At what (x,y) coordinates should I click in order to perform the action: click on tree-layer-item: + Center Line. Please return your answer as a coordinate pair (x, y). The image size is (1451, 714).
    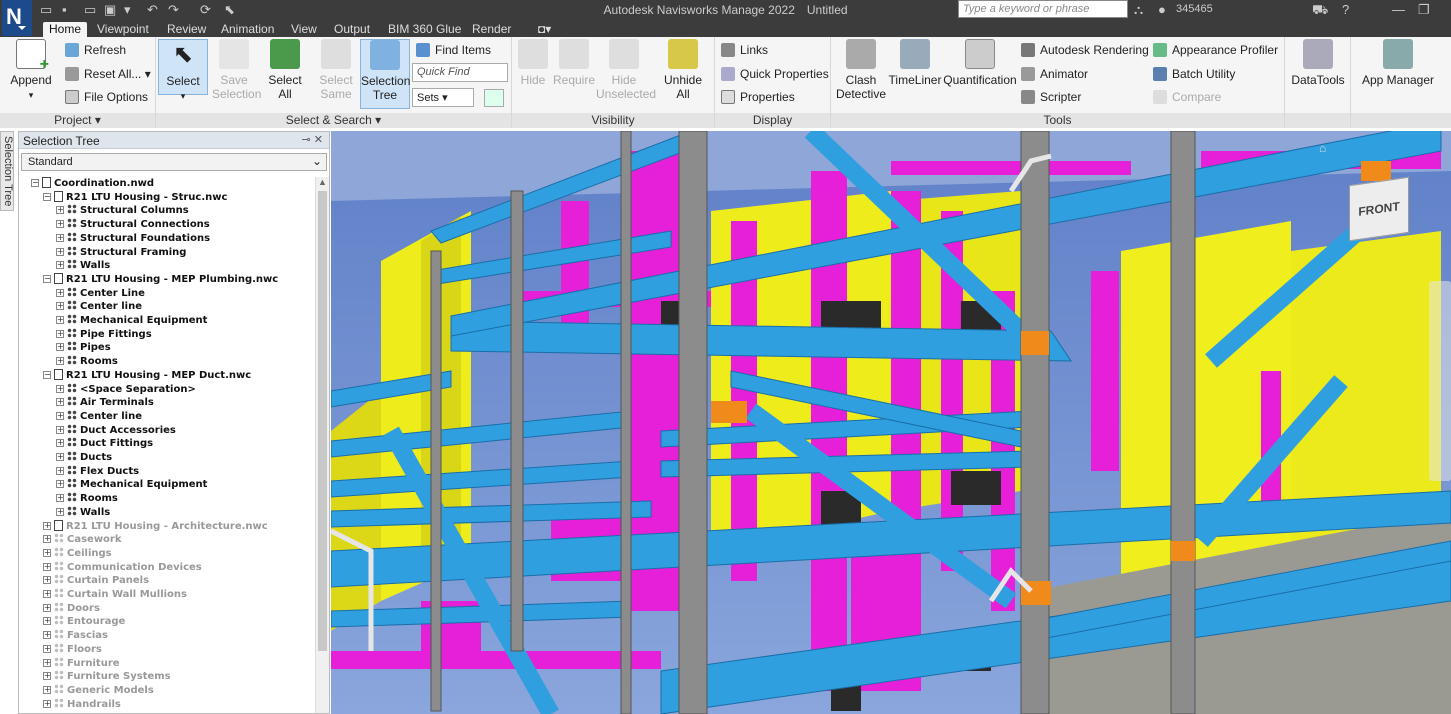
    Looking at the image, I should click on (100, 293).